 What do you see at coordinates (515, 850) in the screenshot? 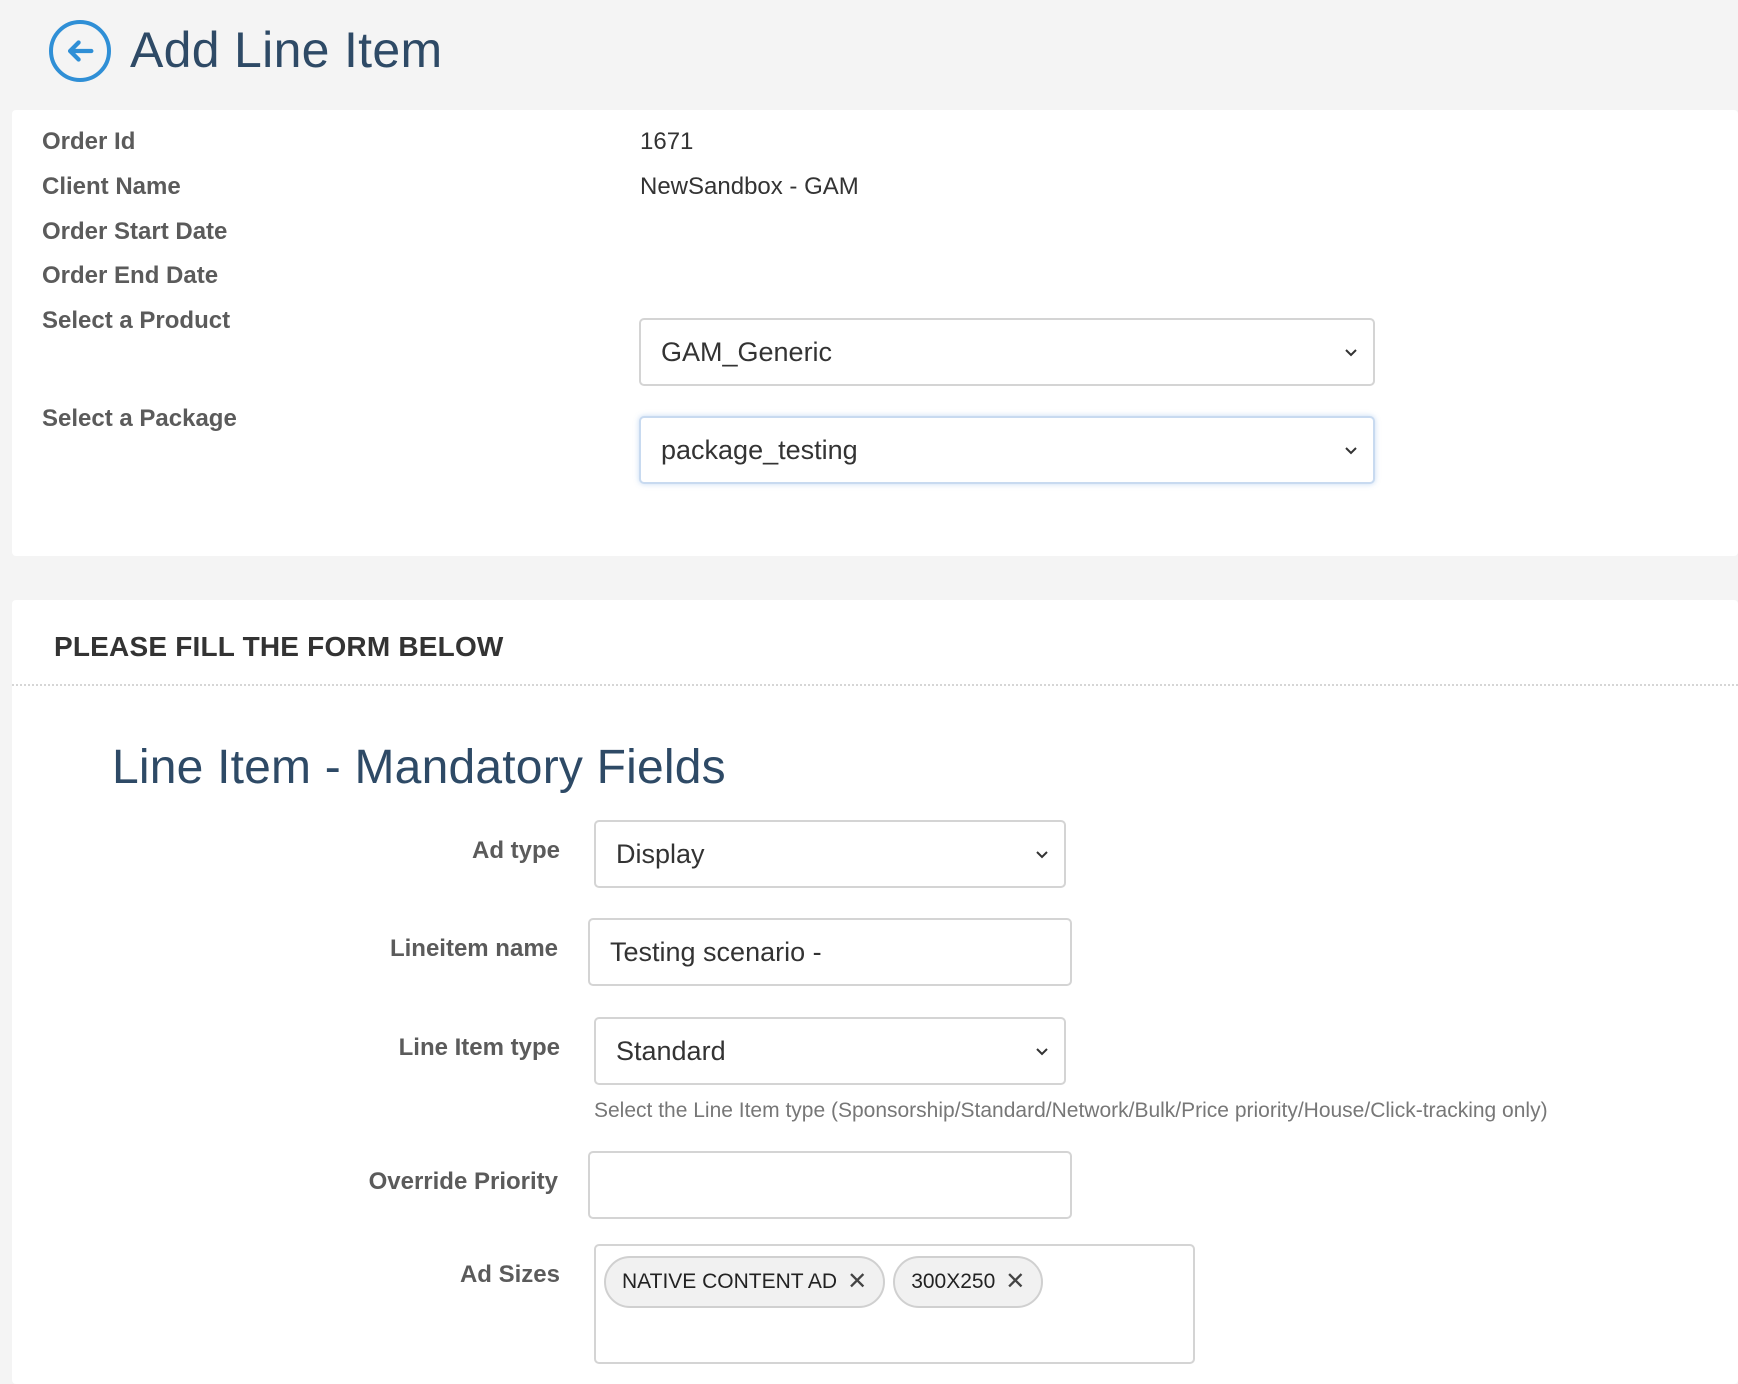
I see `ad-type-label: Ad type` at bounding box center [515, 850].